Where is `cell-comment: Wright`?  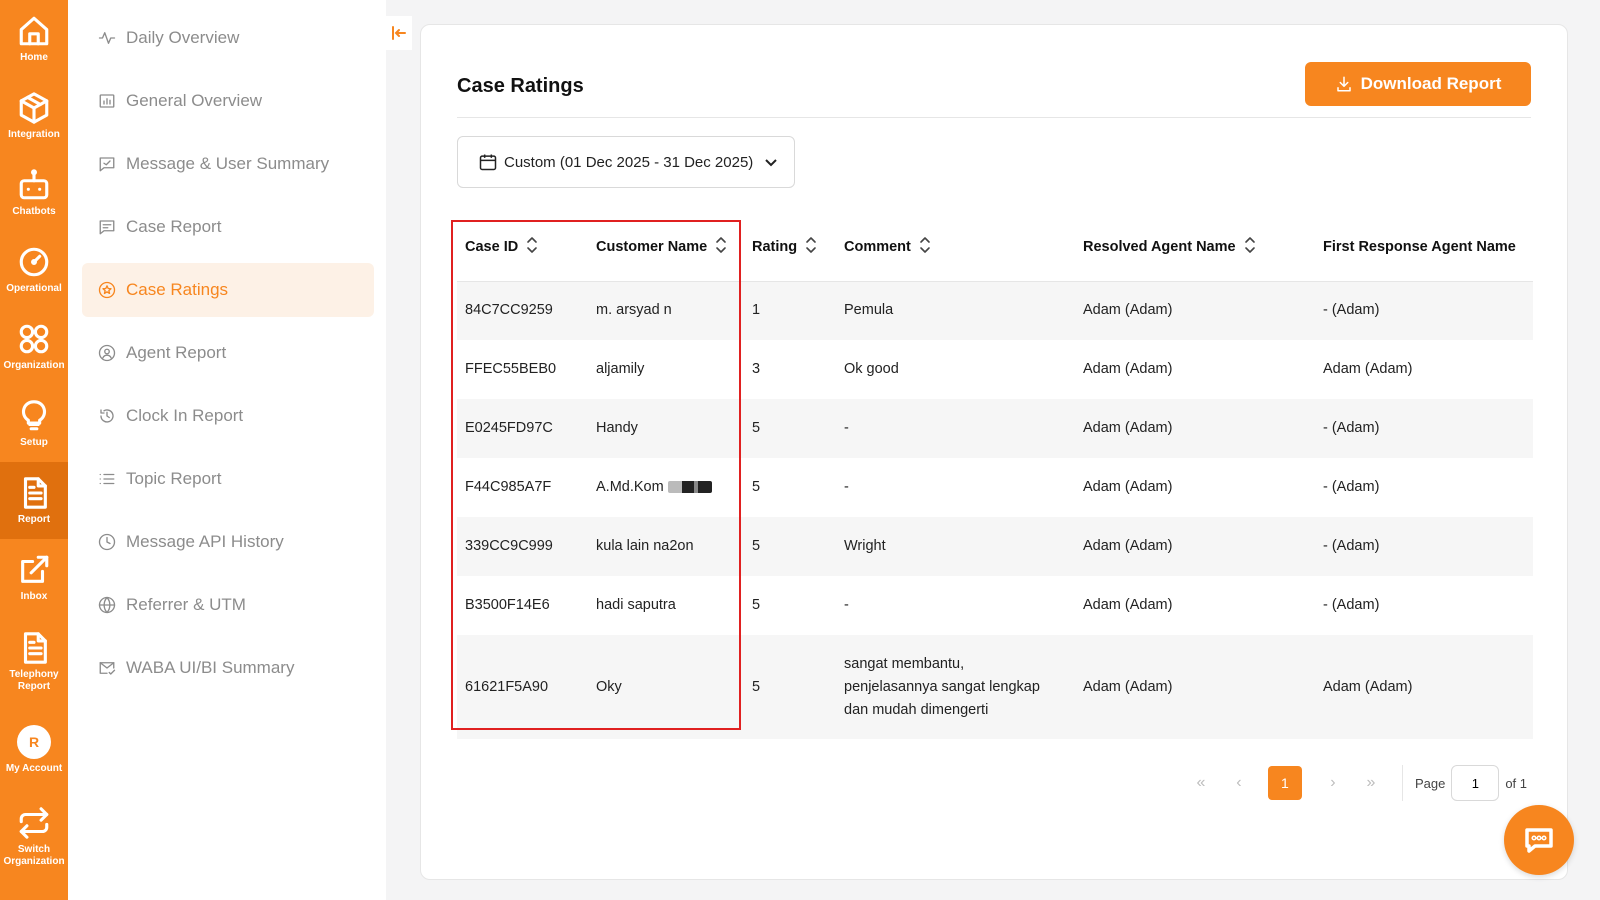
cell-comment: Wright is located at coordinates (865, 546).